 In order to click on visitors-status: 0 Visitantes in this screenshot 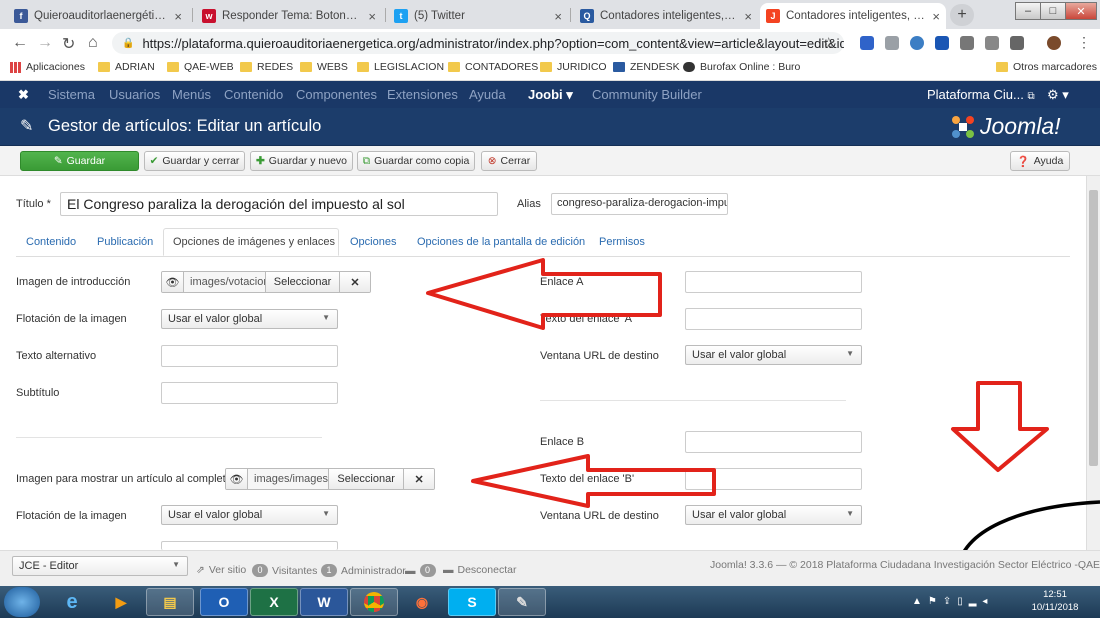, I will do `click(284, 570)`.